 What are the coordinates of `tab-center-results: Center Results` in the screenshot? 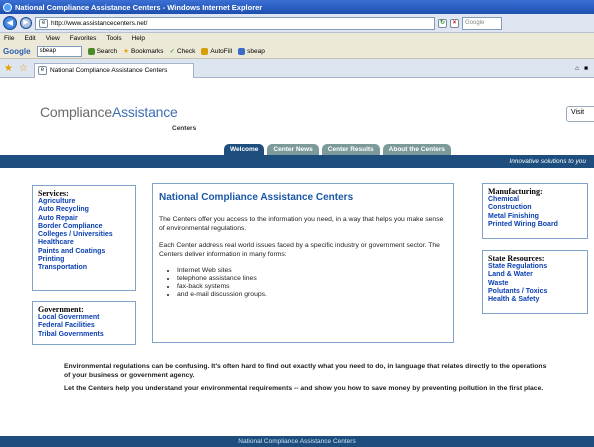 It's located at (350, 149).